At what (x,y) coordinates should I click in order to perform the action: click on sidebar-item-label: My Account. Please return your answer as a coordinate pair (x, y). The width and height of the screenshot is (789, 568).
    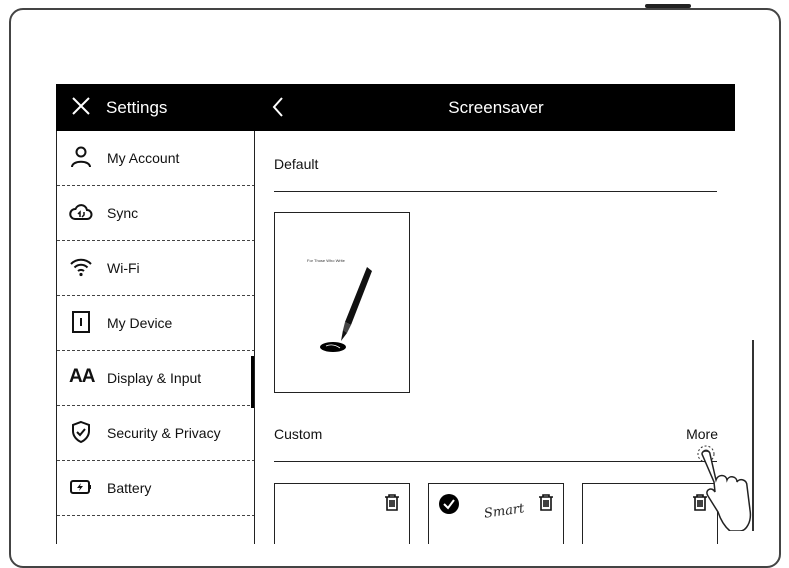
    Looking at the image, I should click on (143, 158).